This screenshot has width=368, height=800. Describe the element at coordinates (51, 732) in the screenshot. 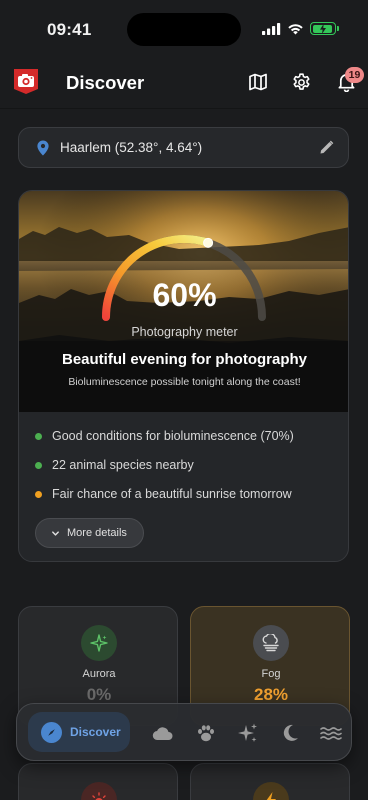

I see `compass-icon` at that location.